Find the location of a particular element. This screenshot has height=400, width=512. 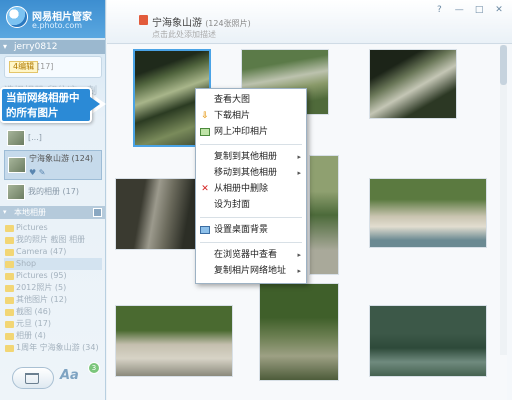

folder-label: 元旦 (17) is located at coordinates (33, 323).